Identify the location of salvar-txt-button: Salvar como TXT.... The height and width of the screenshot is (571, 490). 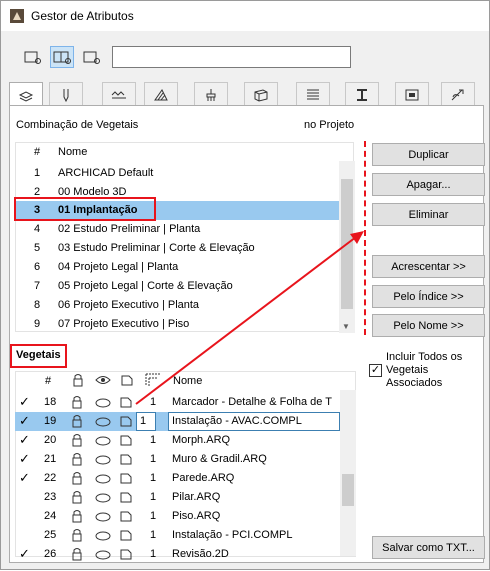
(428, 547).